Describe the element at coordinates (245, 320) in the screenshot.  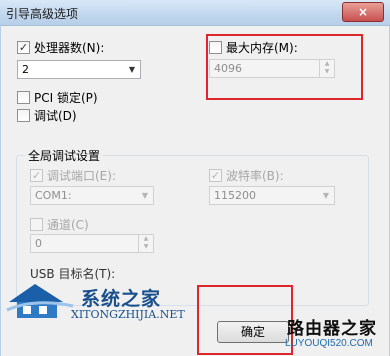
I see `highlight-box-ok` at that location.